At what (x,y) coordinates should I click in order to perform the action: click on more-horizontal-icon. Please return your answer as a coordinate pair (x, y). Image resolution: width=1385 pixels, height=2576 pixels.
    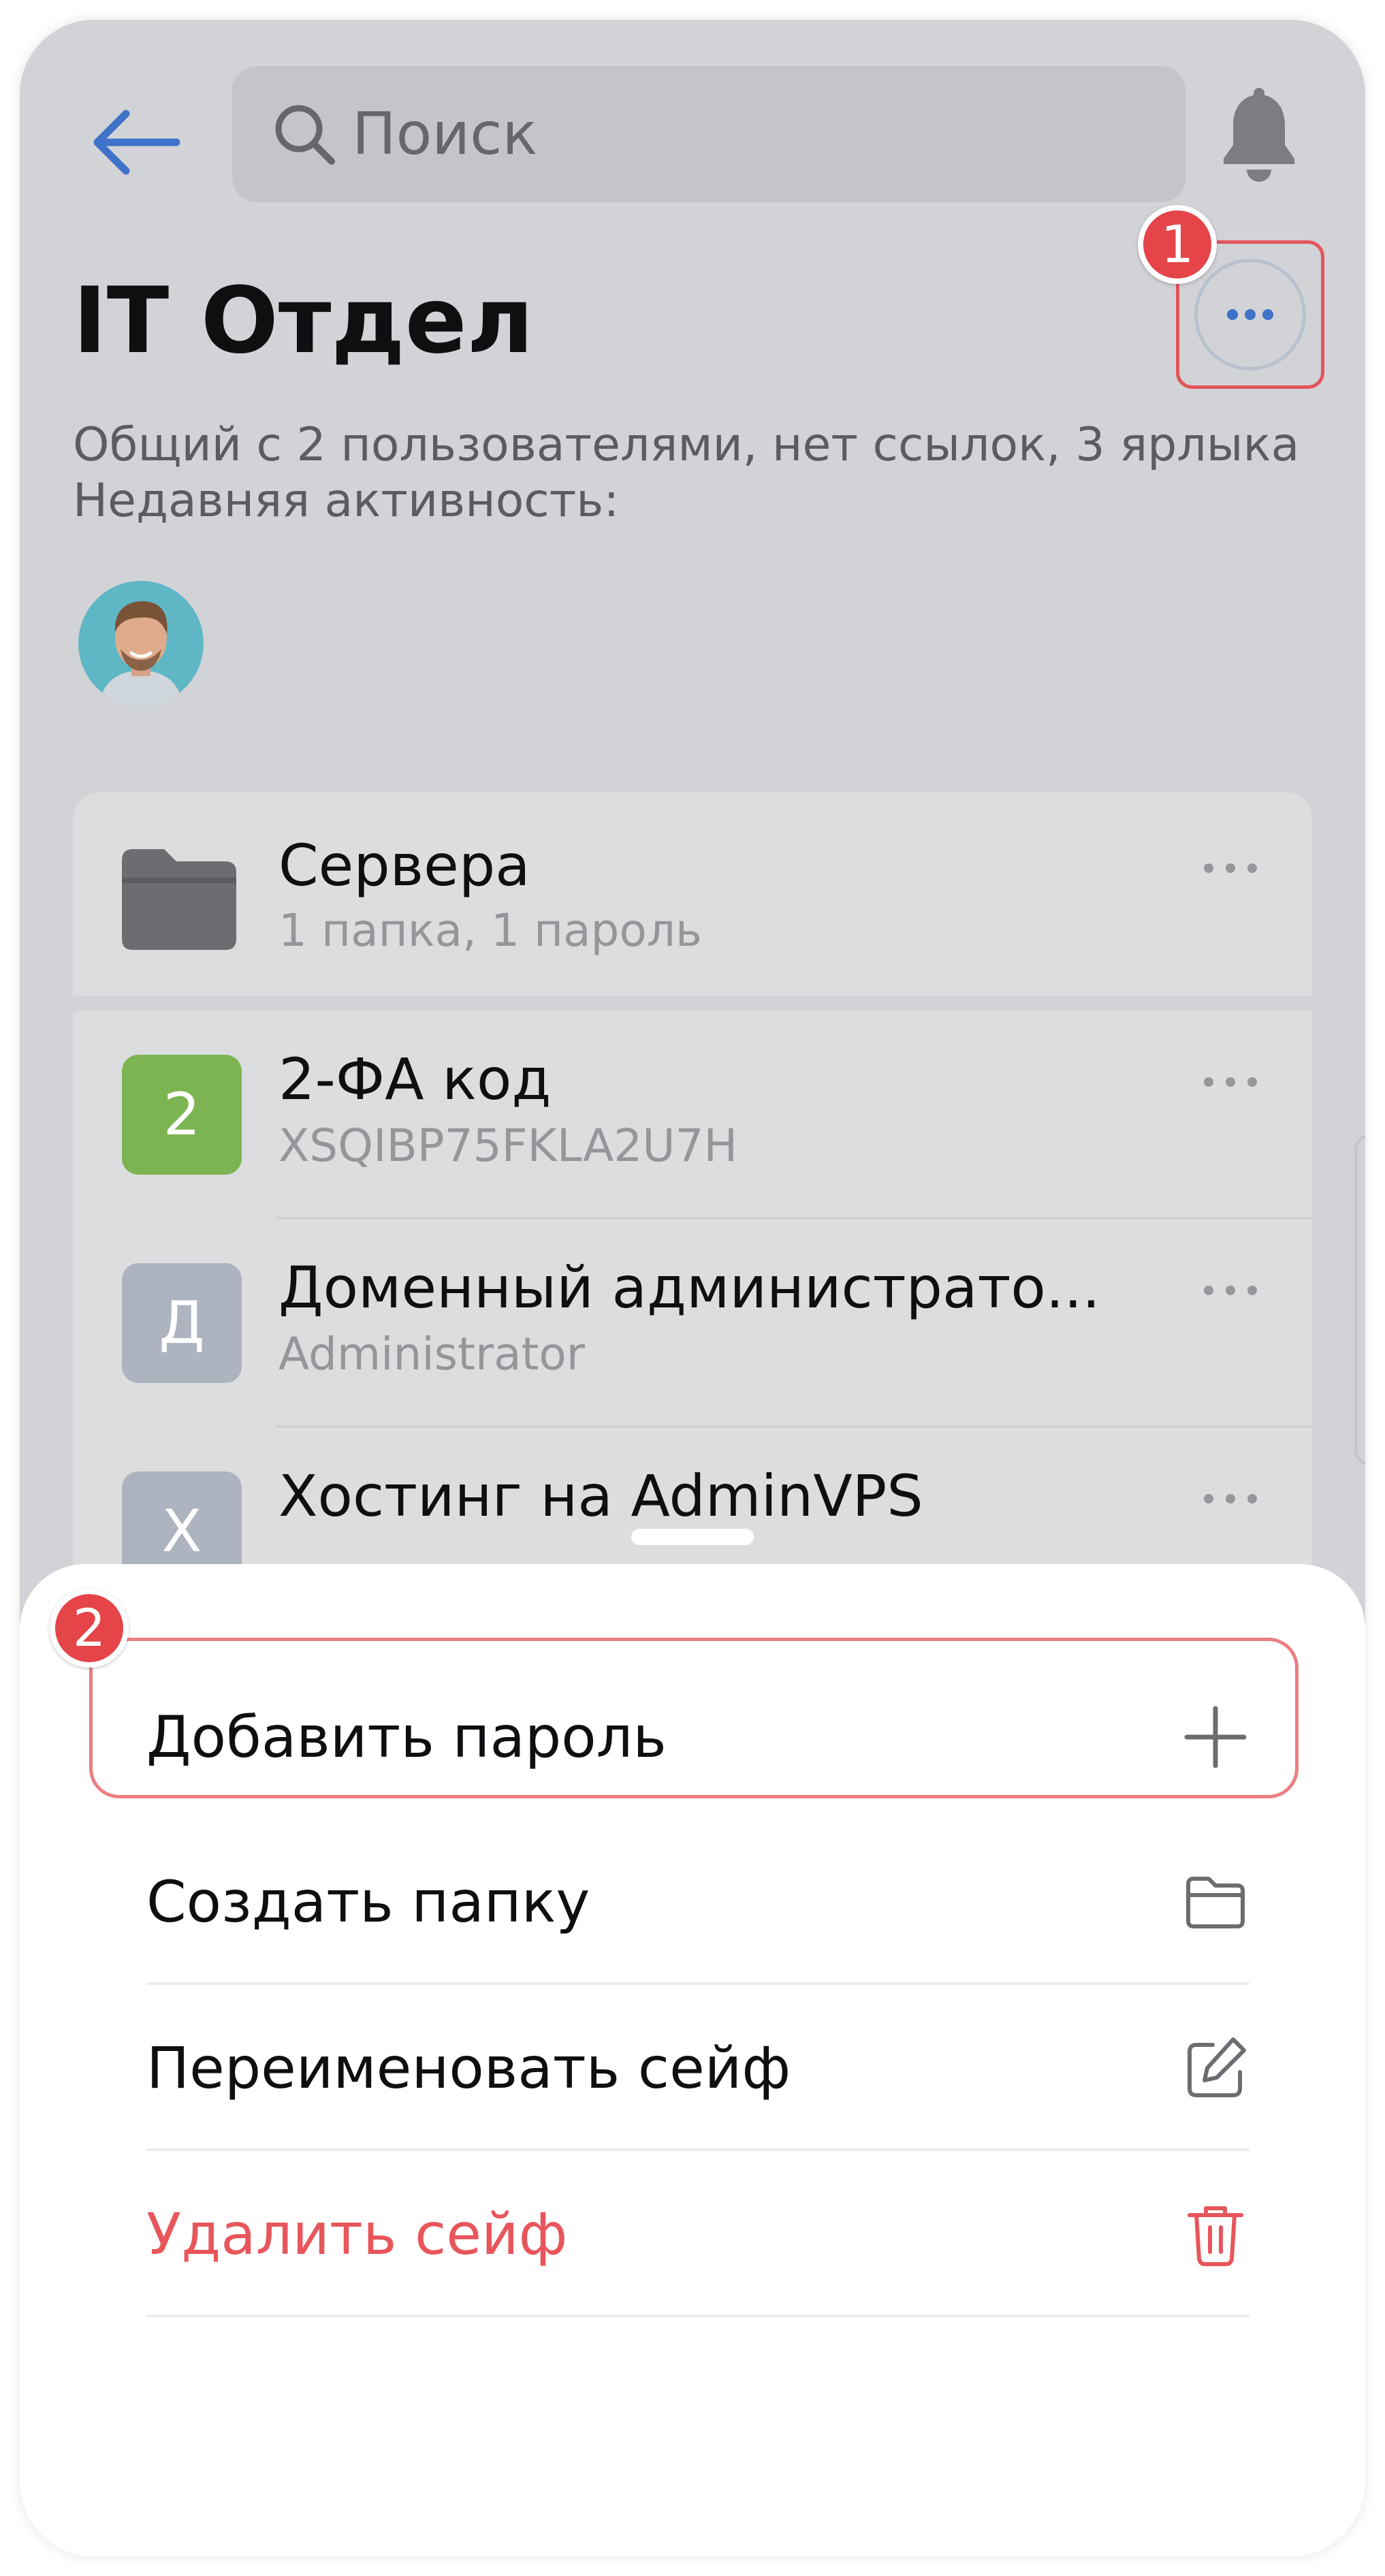
    Looking at the image, I should click on (1250, 314).